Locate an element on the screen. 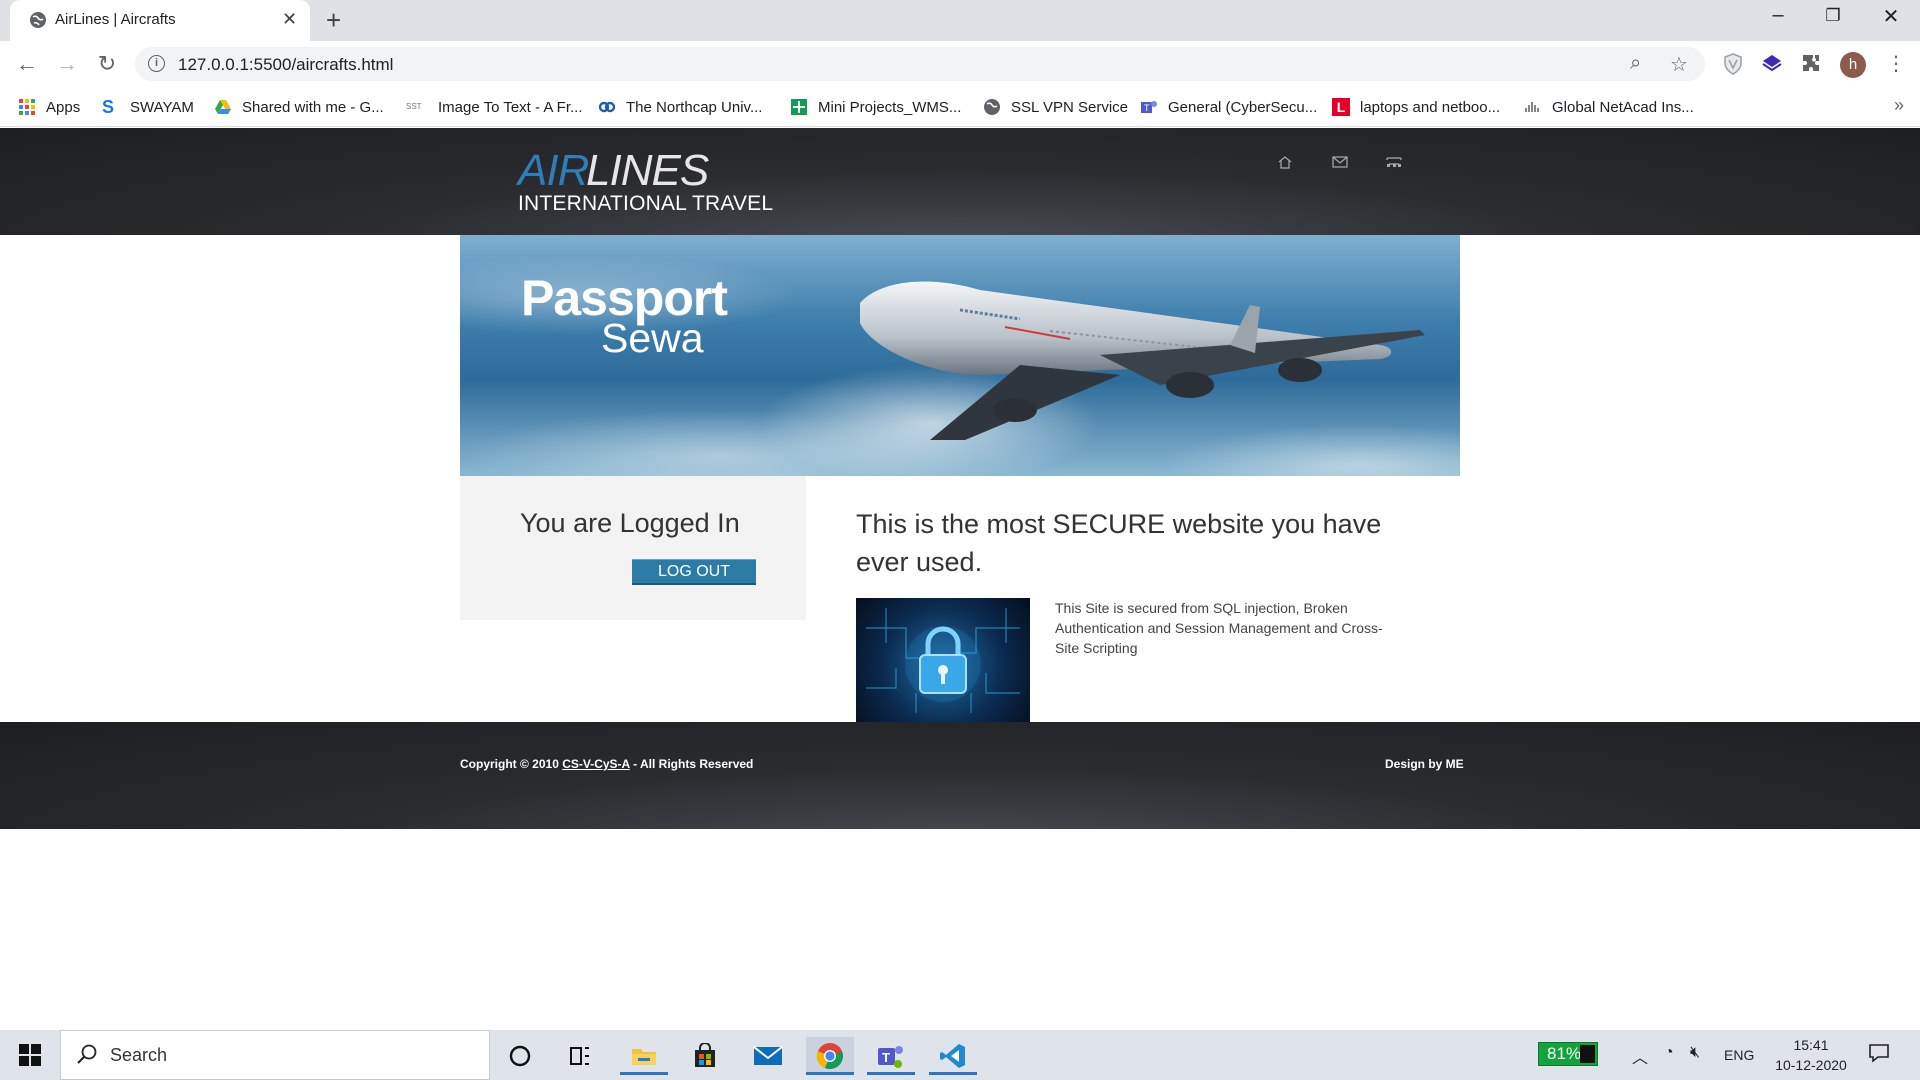  sst-icon: SST is located at coordinates (414, 106).